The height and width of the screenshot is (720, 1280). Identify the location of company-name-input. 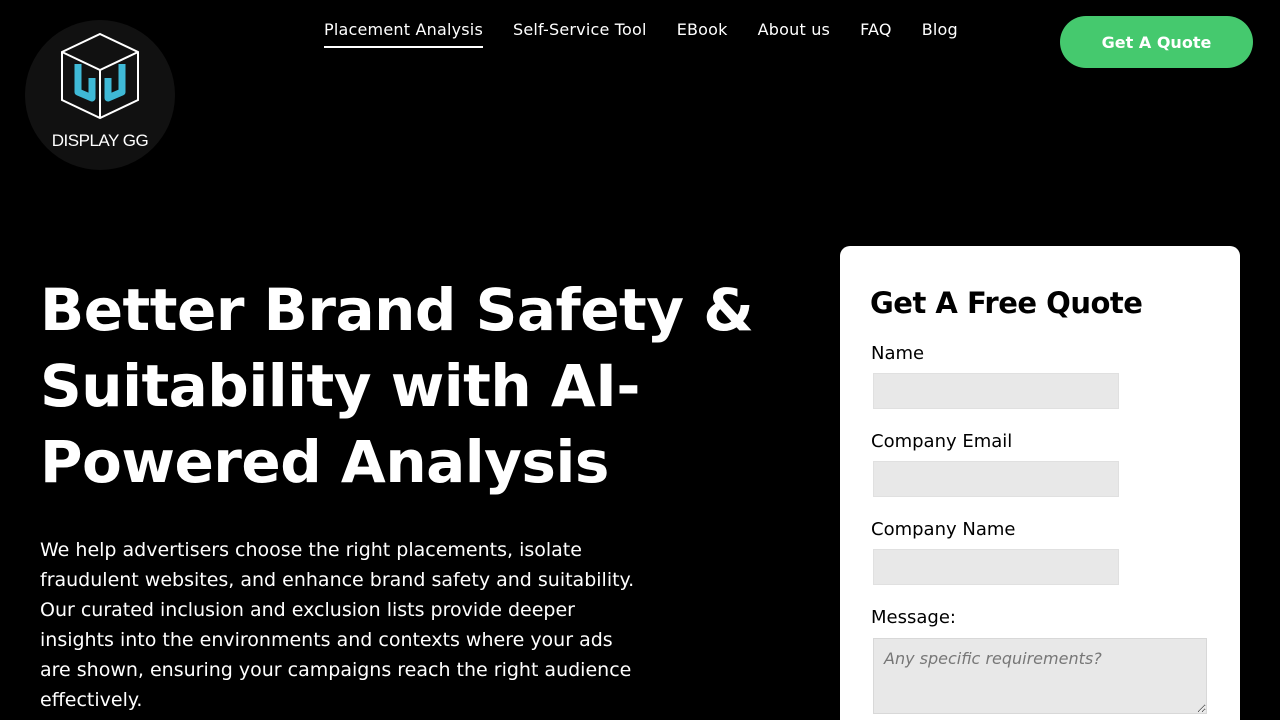
(996, 567).